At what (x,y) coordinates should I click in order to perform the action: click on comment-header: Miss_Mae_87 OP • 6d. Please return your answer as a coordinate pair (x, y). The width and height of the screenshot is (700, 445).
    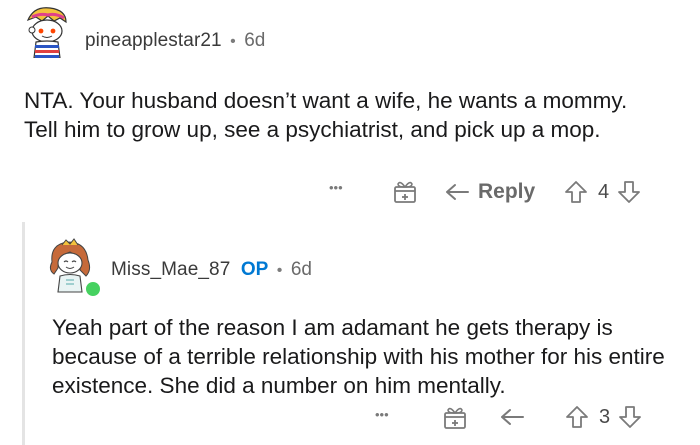
    Looking at the image, I should click on (211, 270).